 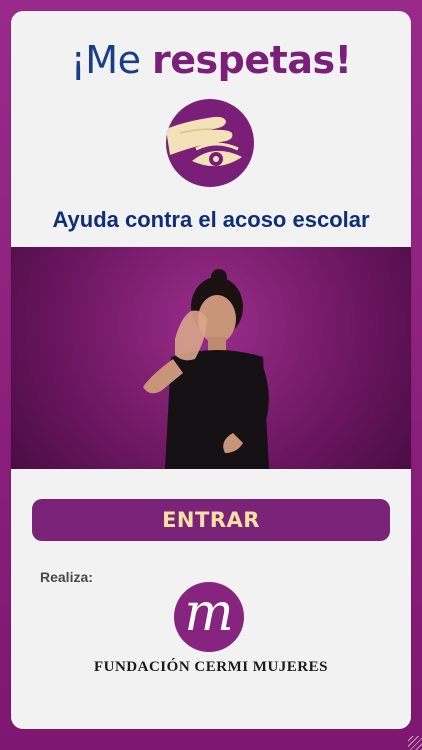 What do you see at coordinates (111, 60) in the screenshot?
I see `app-title-part1: ¡Me` at bounding box center [111, 60].